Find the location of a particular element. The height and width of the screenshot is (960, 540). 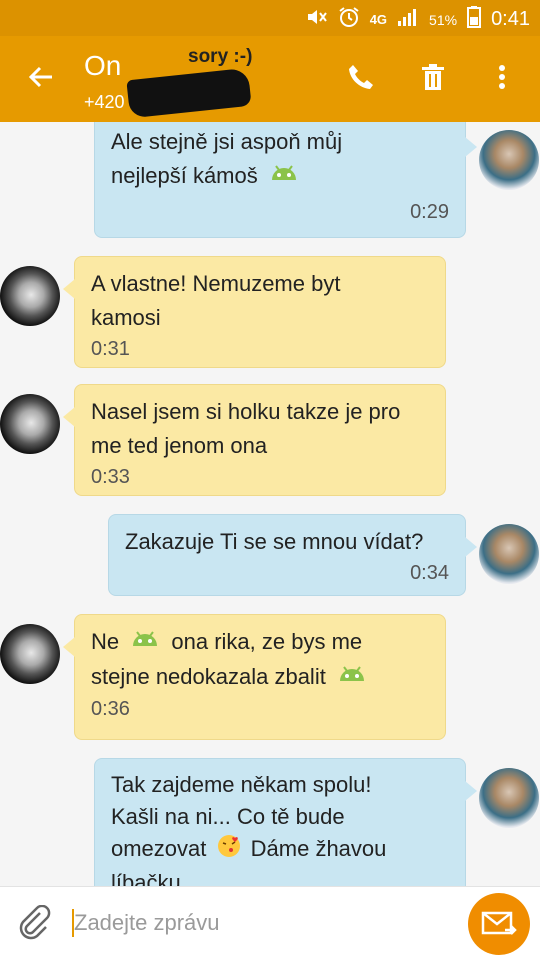

message-input is located at coordinates (254, 923).